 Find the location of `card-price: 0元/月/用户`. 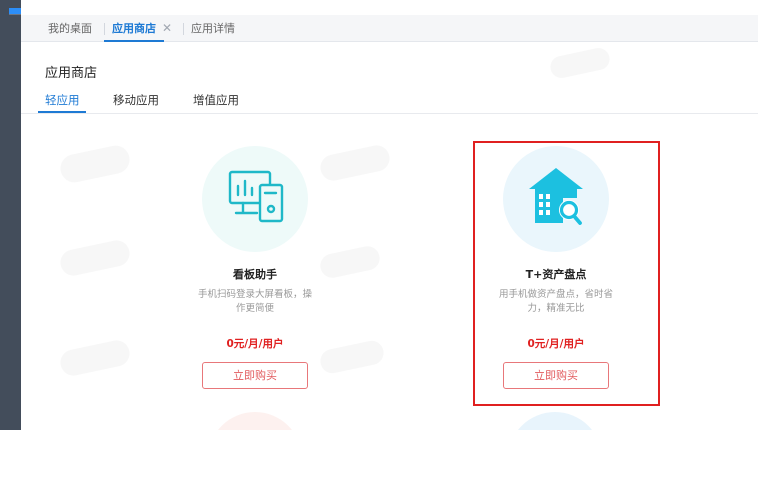

card-price: 0元/月/用户 is located at coordinates (255, 344).